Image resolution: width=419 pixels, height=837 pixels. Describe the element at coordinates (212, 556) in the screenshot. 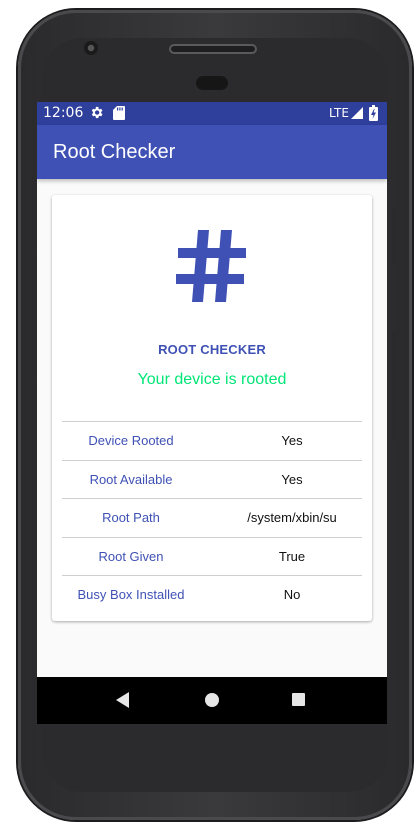

I see `table-row: Root Given True` at that location.